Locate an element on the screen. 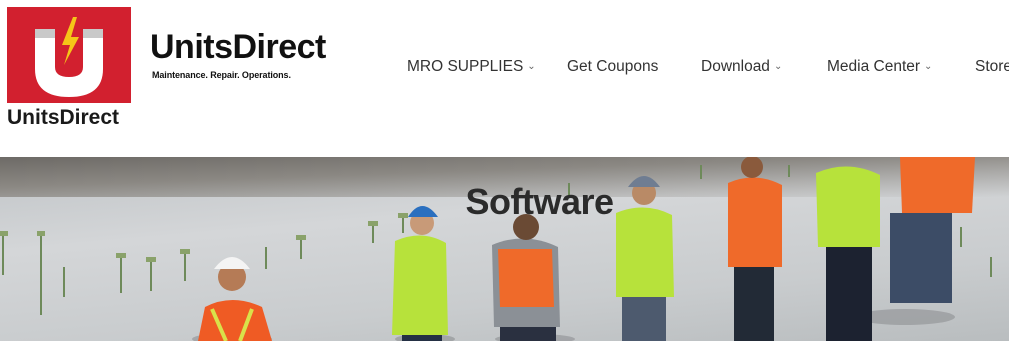 The image size is (1009, 341). nav-item-download: Download ⌄ is located at coordinates (741, 67).